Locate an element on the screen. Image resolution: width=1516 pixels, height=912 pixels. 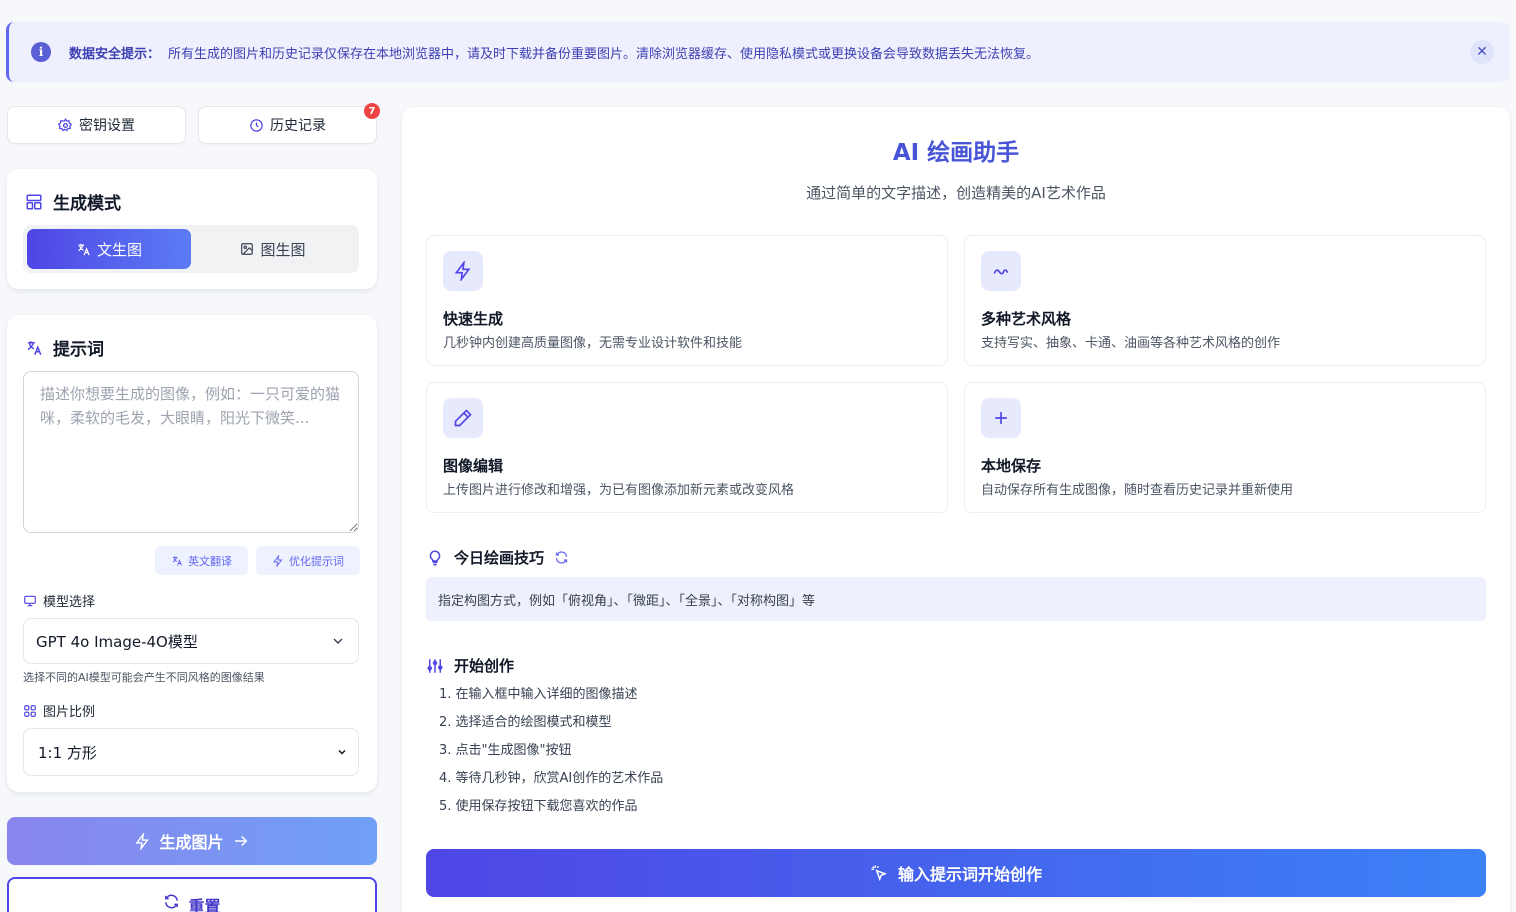
mode-switch: 文生图 图生图 is located at coordinates (191, 249).